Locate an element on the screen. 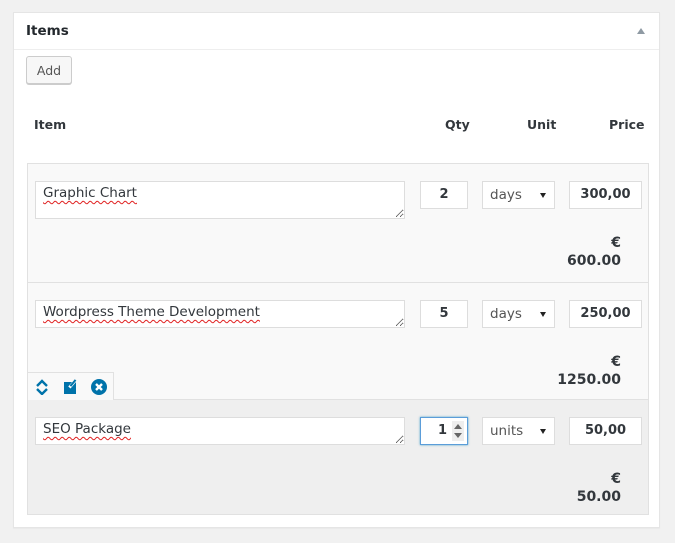 The height and width of the screenshot is (543, 675). panel-header: Items is located at coordinates (336, 31).